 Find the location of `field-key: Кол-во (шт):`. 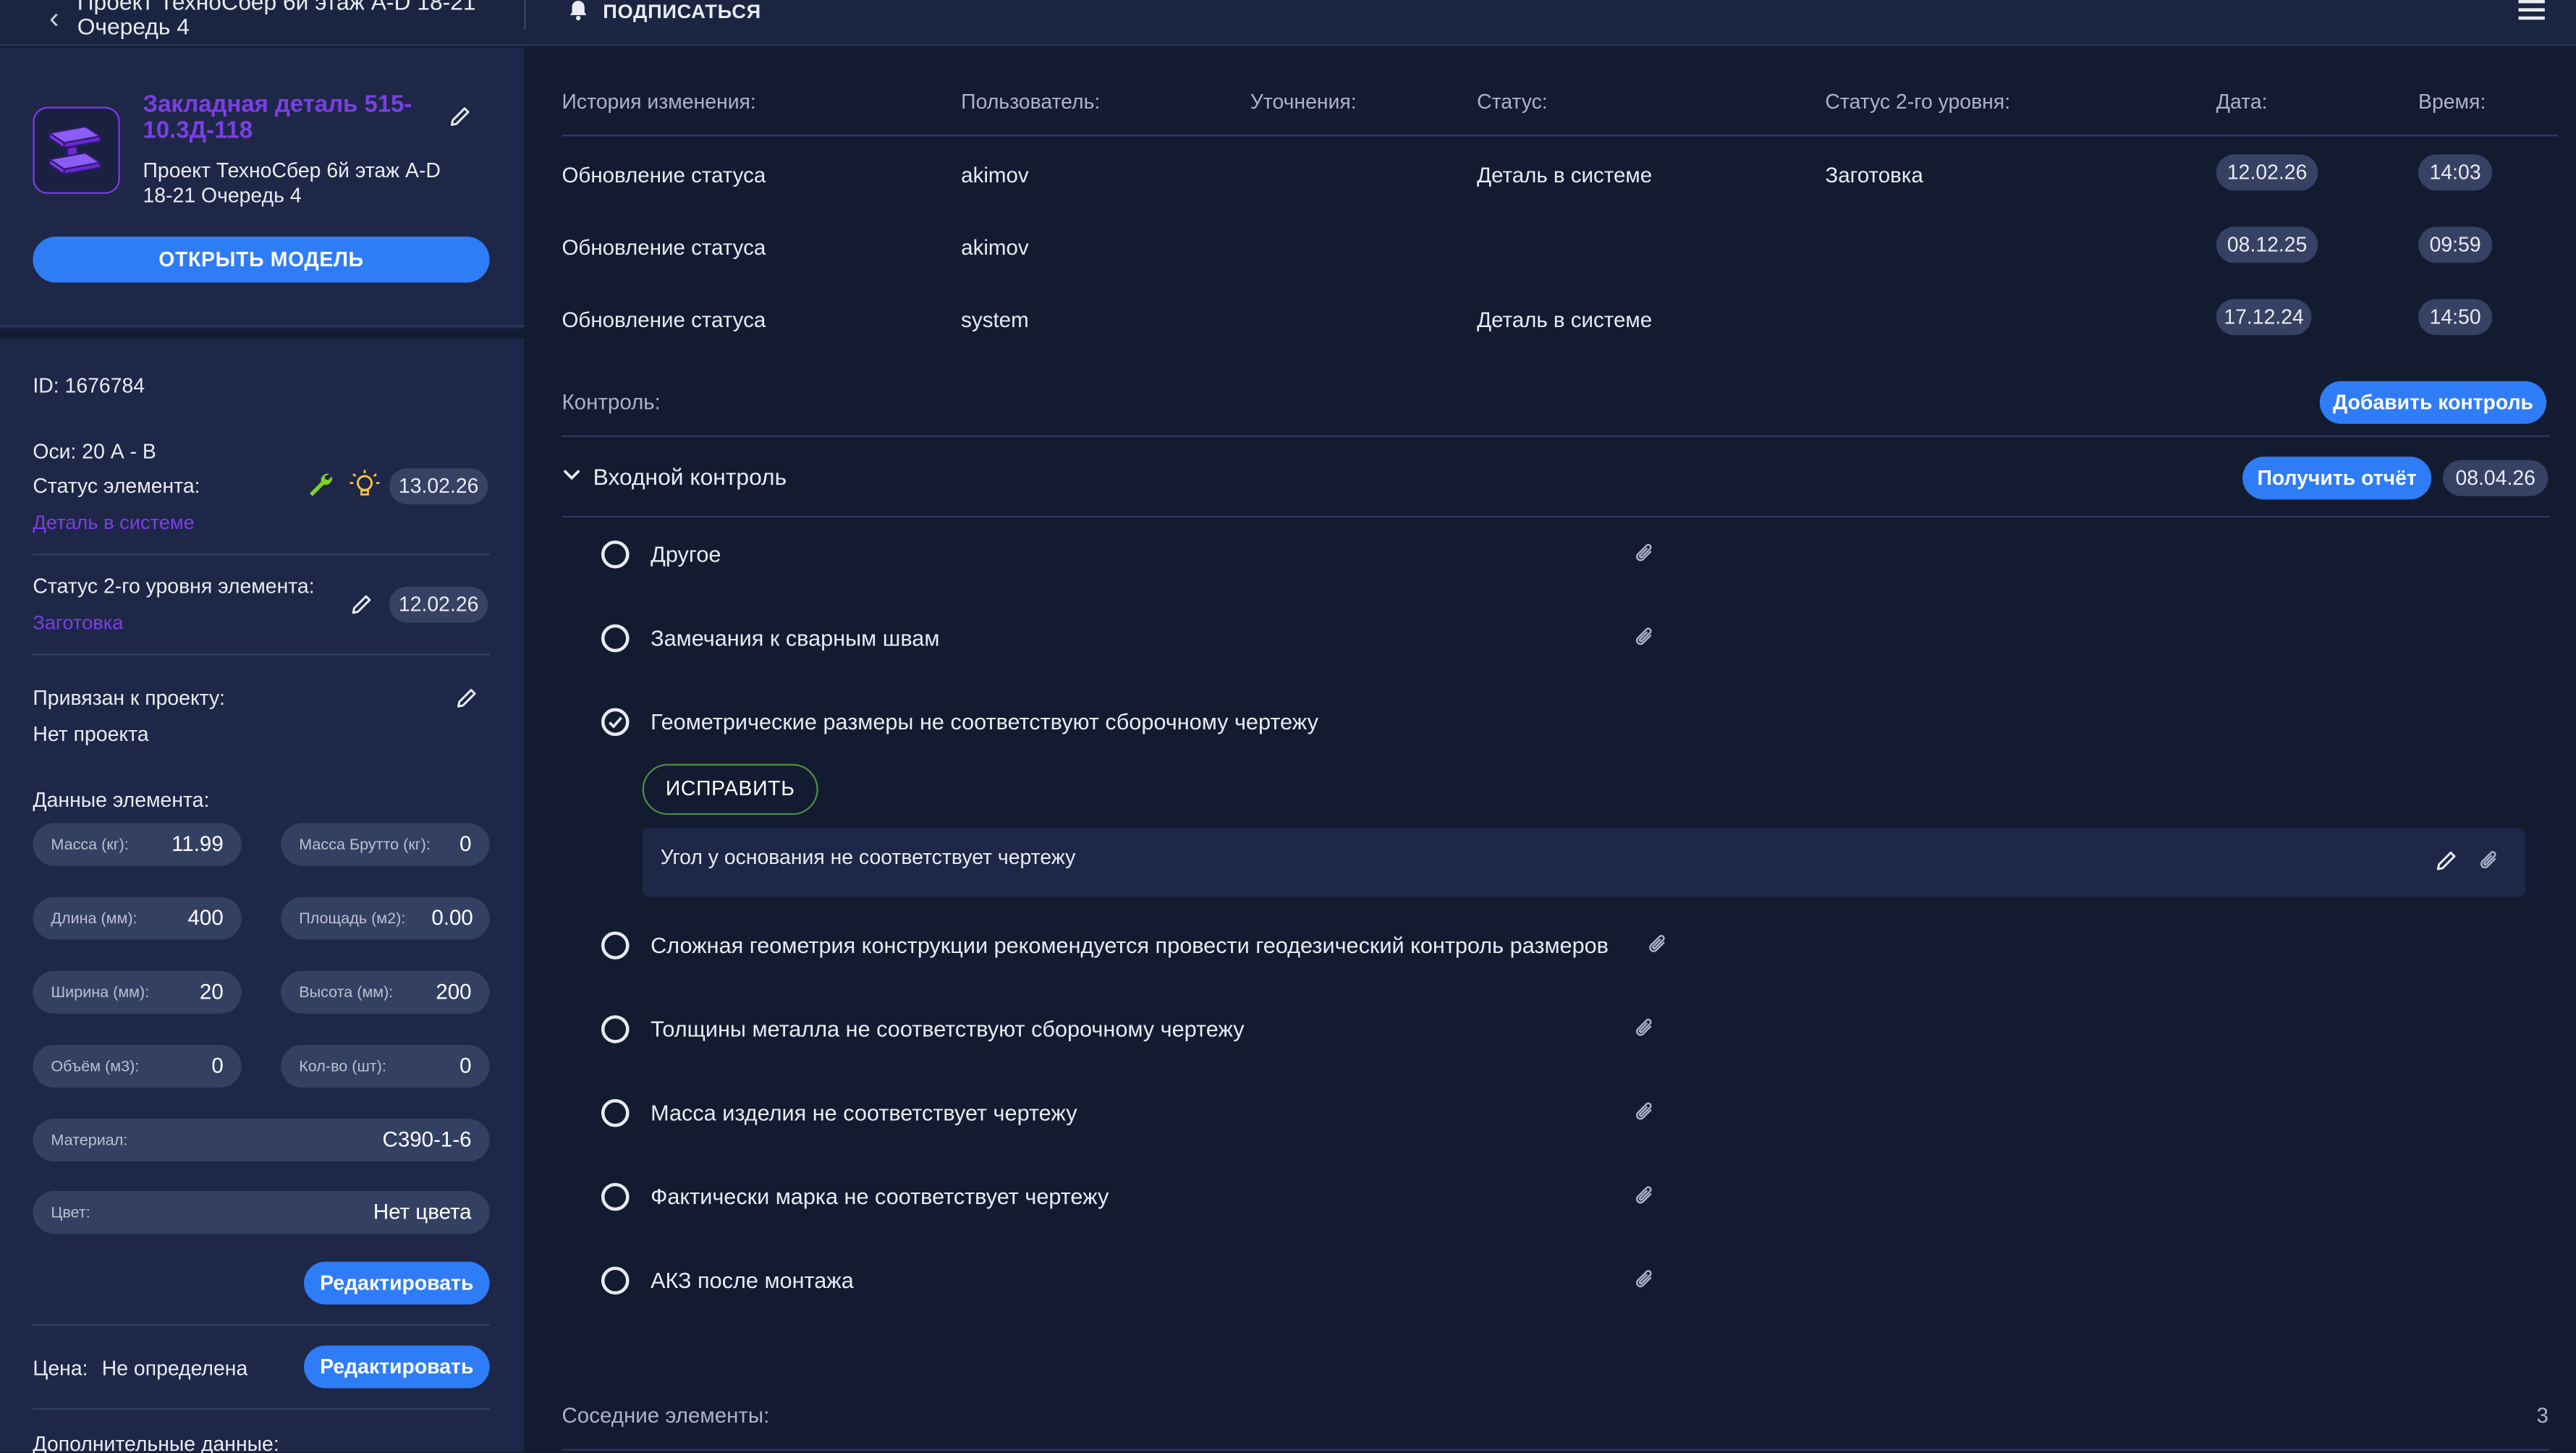

field-key: Кол-во (шт): is located at coordinates (342, 1067).